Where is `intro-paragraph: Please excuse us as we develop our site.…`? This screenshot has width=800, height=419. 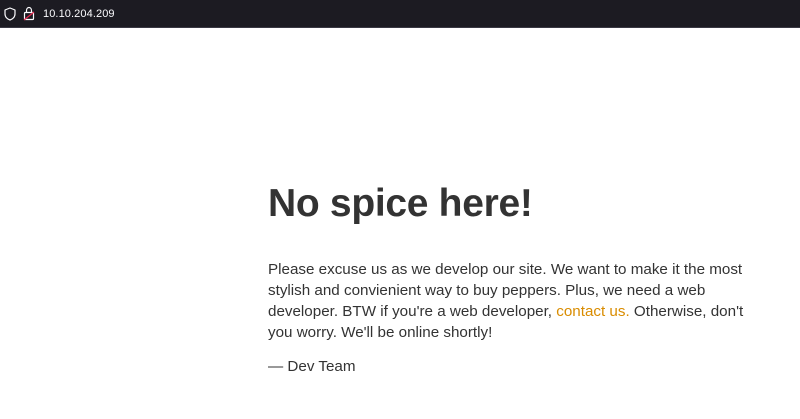
intro-paragraph: Please excuse us as we develop our site.… is located at coordinates (508, 301).